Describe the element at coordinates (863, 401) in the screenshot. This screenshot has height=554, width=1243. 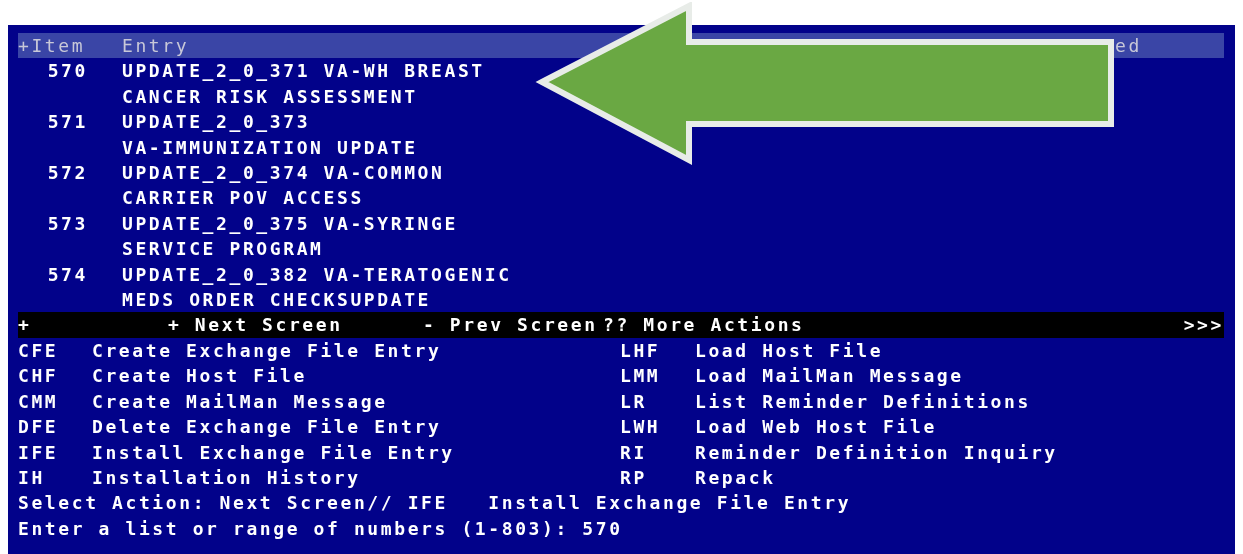
I see `action-name: List Reminder Definitions` at that location.